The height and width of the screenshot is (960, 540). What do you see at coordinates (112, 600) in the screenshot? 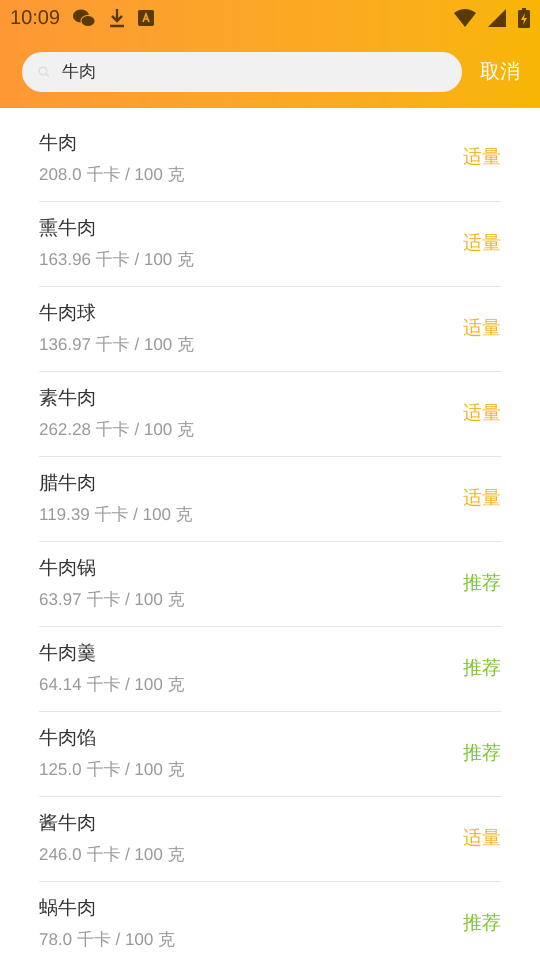
I see `food-calories: 63.97 千卡 / 100 克` at bounding box center [112, 600].